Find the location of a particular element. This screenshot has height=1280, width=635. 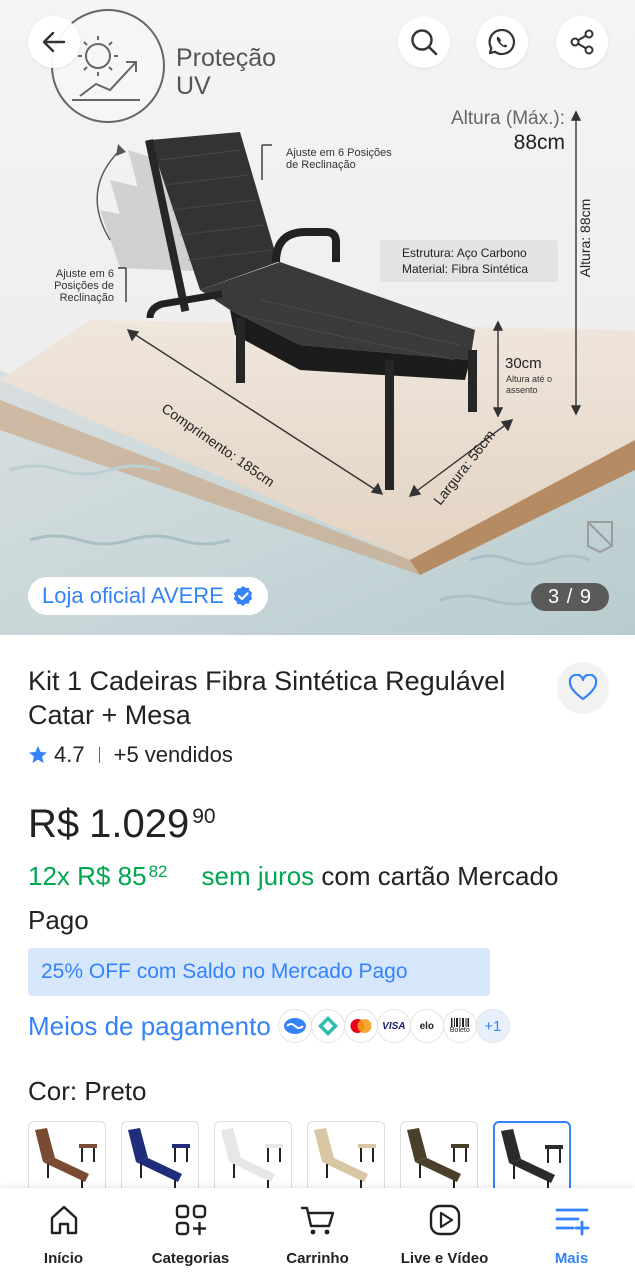

image-text-height-max-label: Altura (Máx.): is located at coordinates (507, 118).